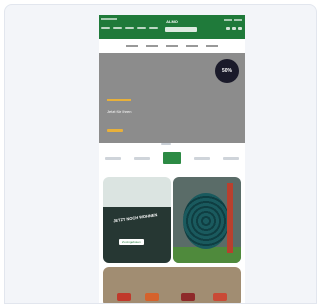 Image resolution: width=320 pixels, height=304 pixels. I want to click on brand-strip, so click(172, 158).